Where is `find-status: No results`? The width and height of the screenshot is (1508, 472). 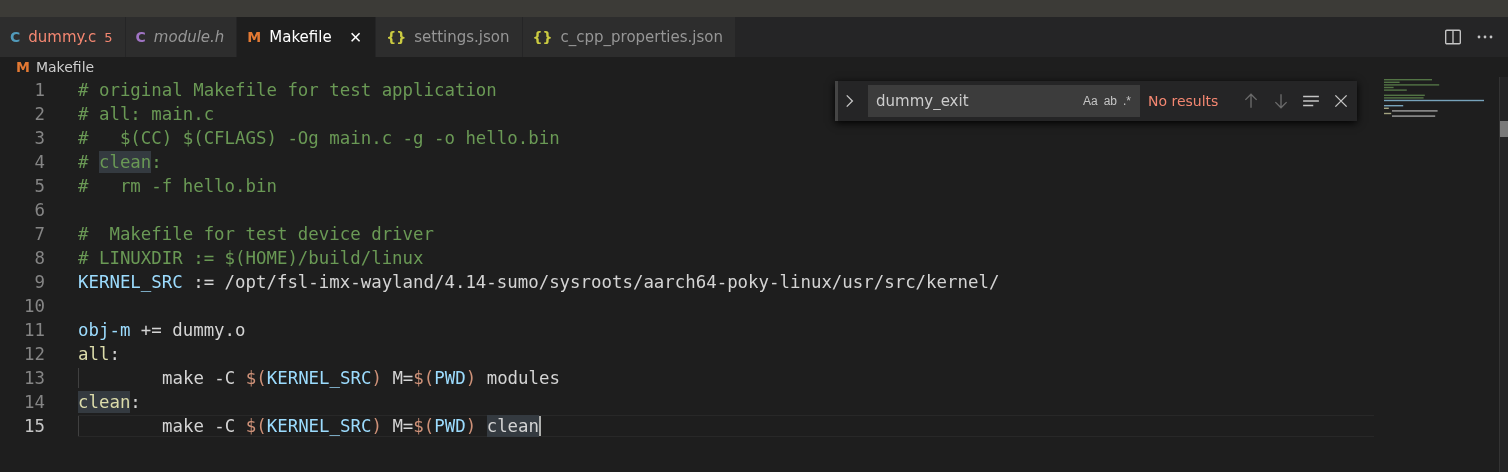 find-status: No results is located at coordinates (1183, 101).